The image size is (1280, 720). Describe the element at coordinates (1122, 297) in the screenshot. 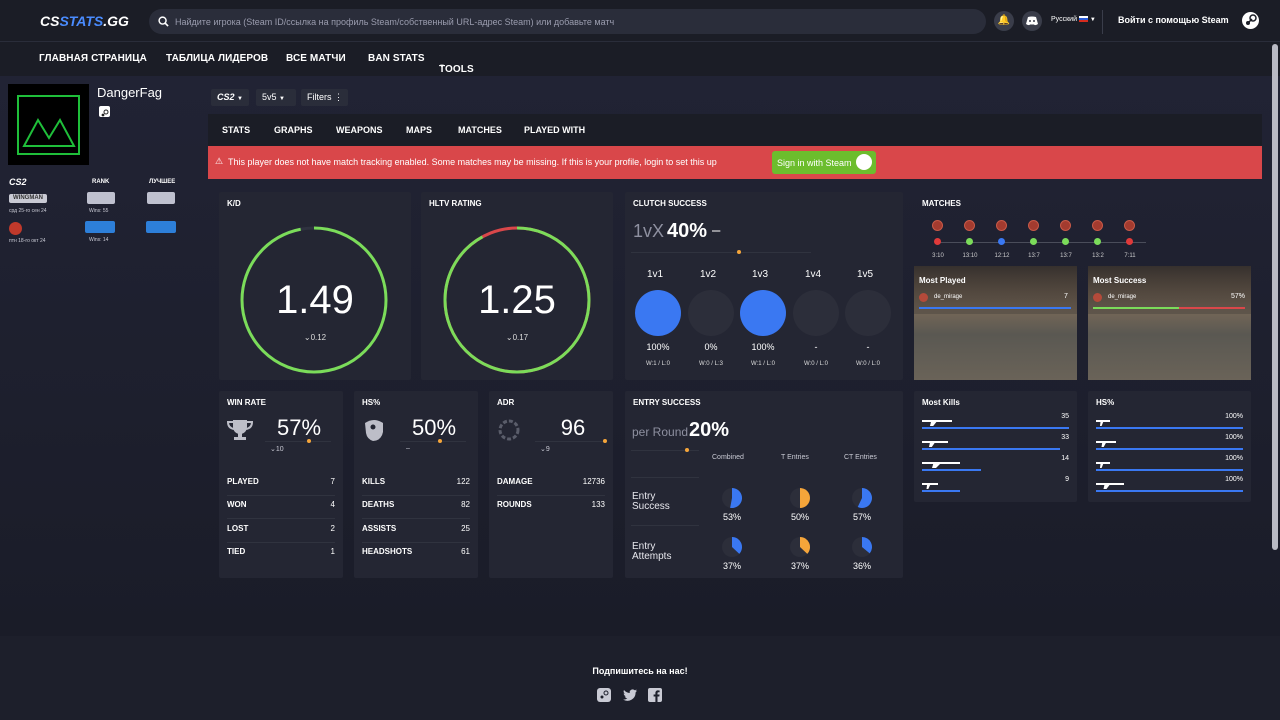

I see `most-success-map-name: de_mirage` at that location.